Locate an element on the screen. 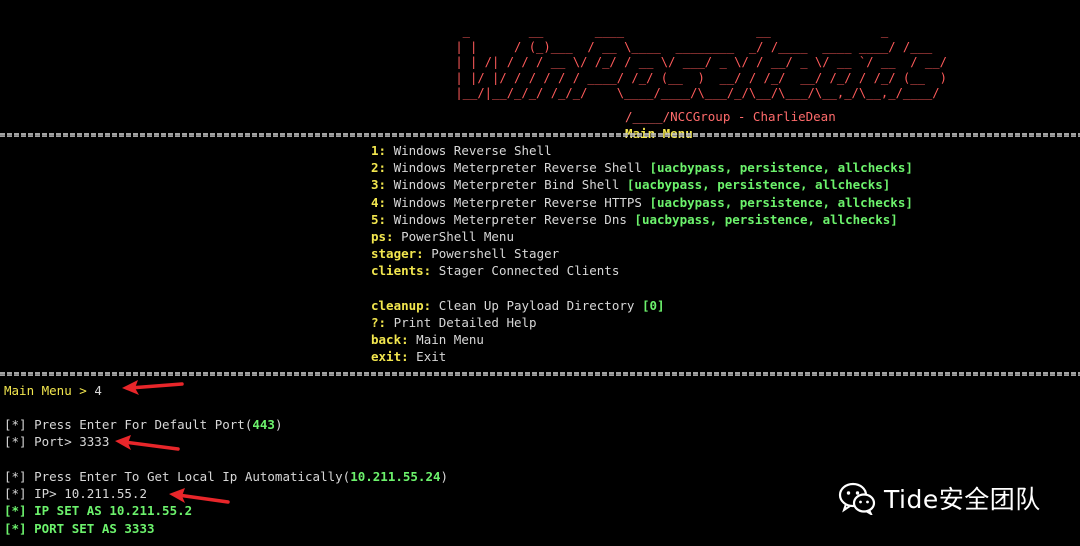 This screenshot has height=546, width=1080. prompt-label: Main Menu is located at coordinates (38, 390).